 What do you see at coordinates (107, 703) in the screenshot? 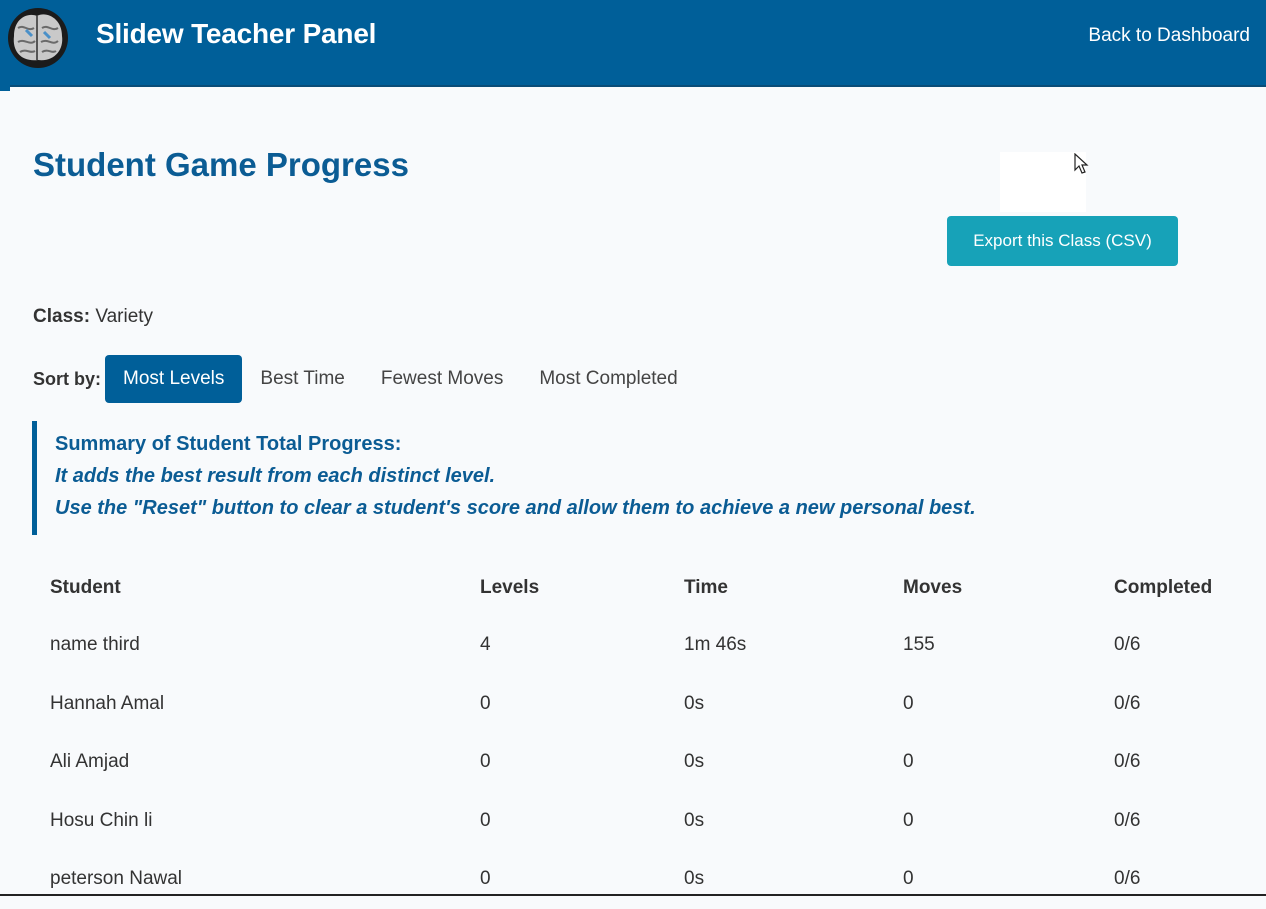
I see `student-name-cell: Hannah Amal` at bounding box center [107, 703].